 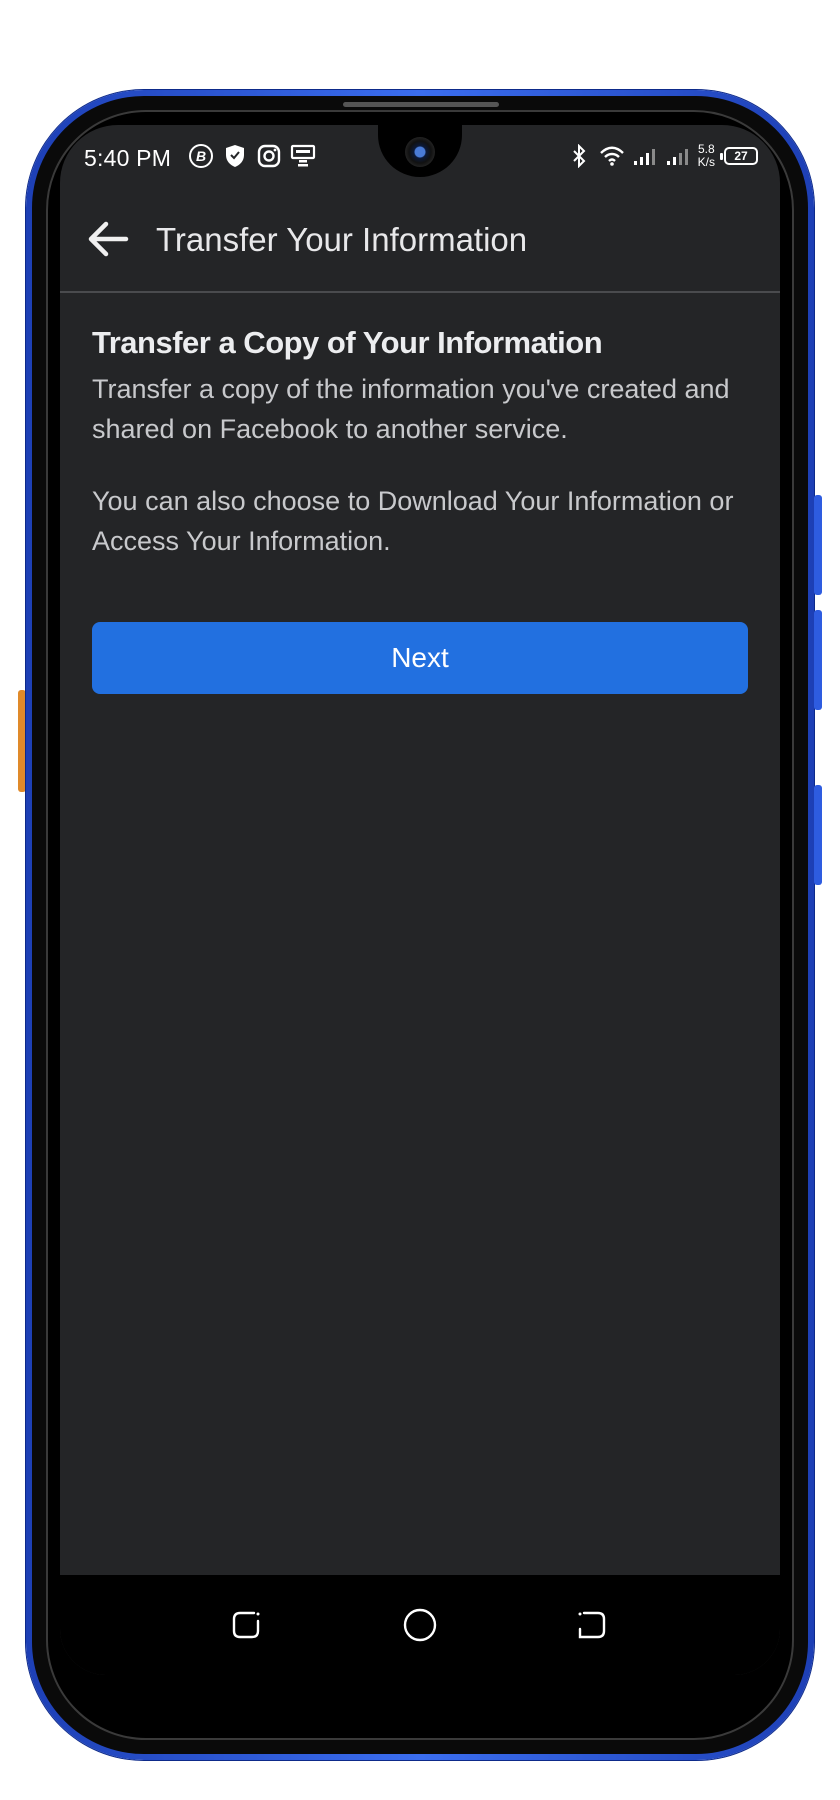 I want to click on back-nav-icon, so click(x=592, y=1625).